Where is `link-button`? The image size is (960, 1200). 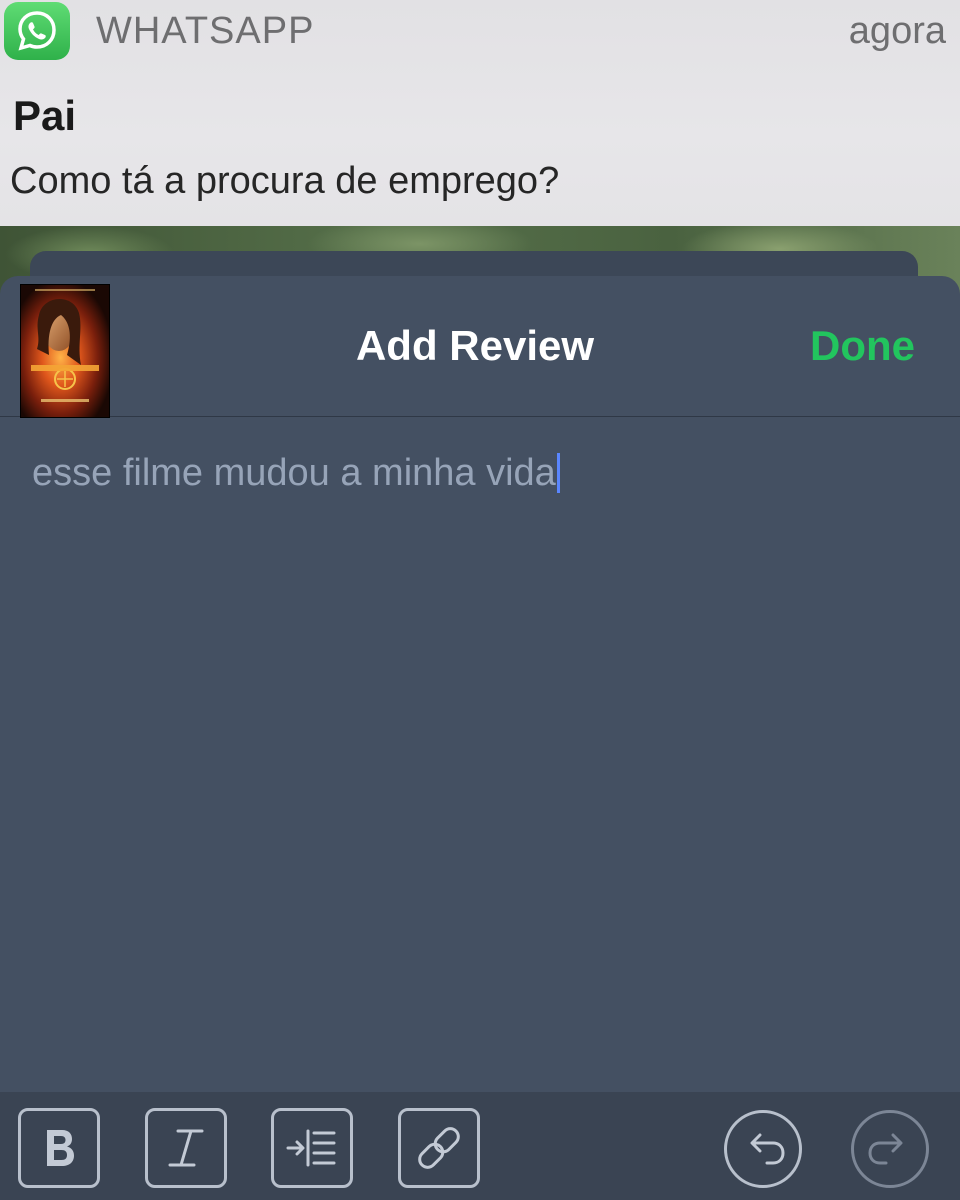 link-button is located at coordinates (439, 1148).